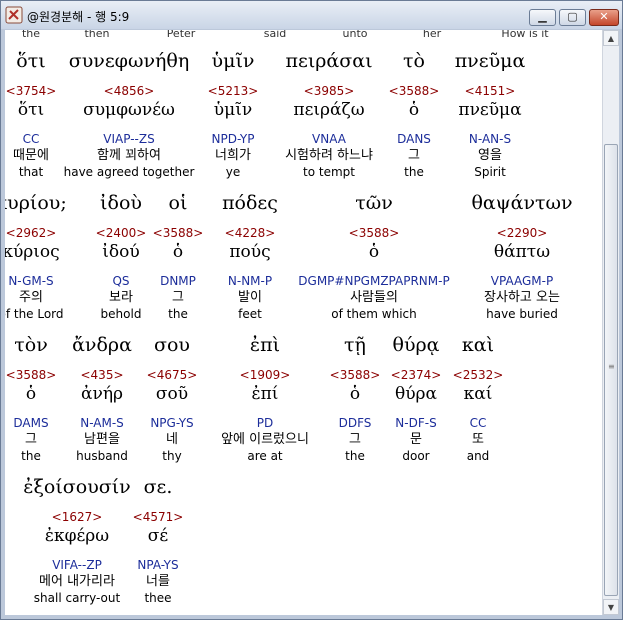  What do you see at coordinates (355, 35) in the screenshot?
I see `gloss-text: unto` at bounding box center [355, 35].